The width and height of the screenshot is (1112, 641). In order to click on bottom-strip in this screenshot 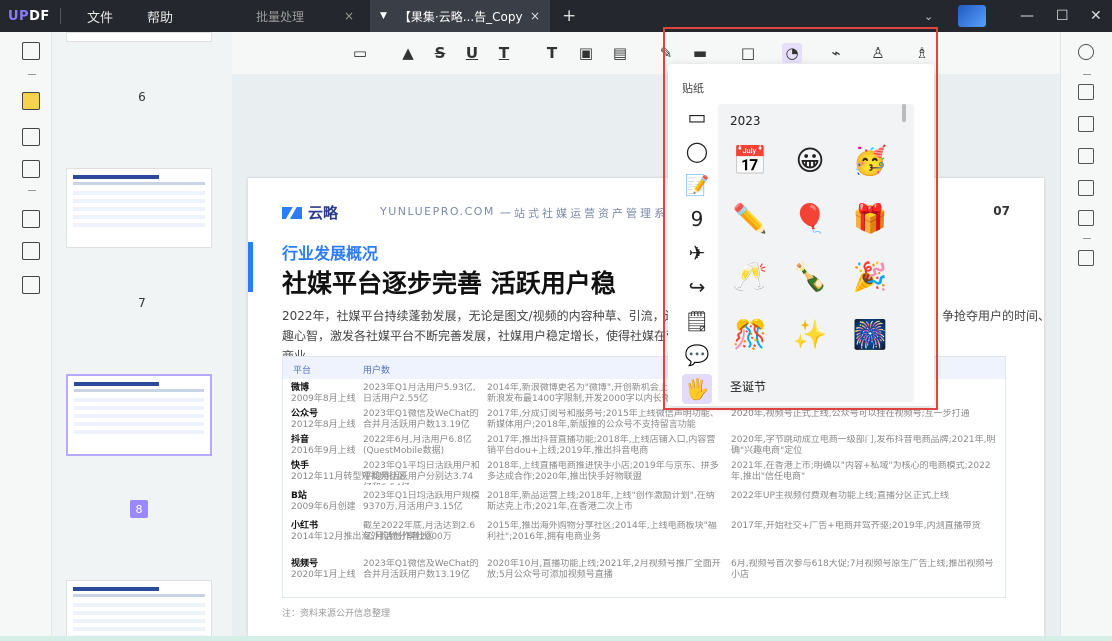, I will do `click(556, 638)`.